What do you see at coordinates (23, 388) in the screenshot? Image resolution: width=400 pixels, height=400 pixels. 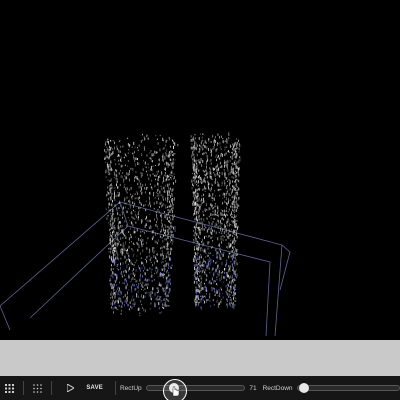 I see `toolbar-divider` at bounding box center [23, 388].